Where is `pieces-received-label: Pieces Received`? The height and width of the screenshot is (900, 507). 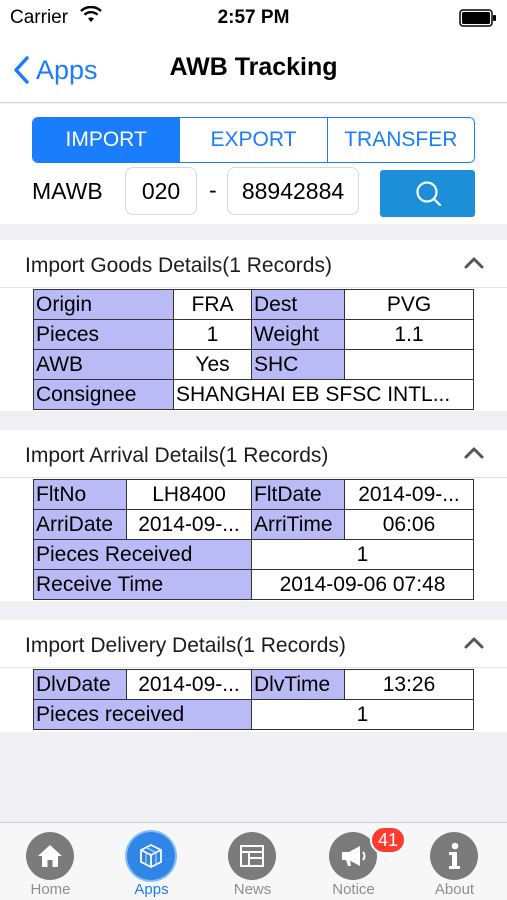
pieces-received-label: Pieces Received is located at coordinates (142, 554).